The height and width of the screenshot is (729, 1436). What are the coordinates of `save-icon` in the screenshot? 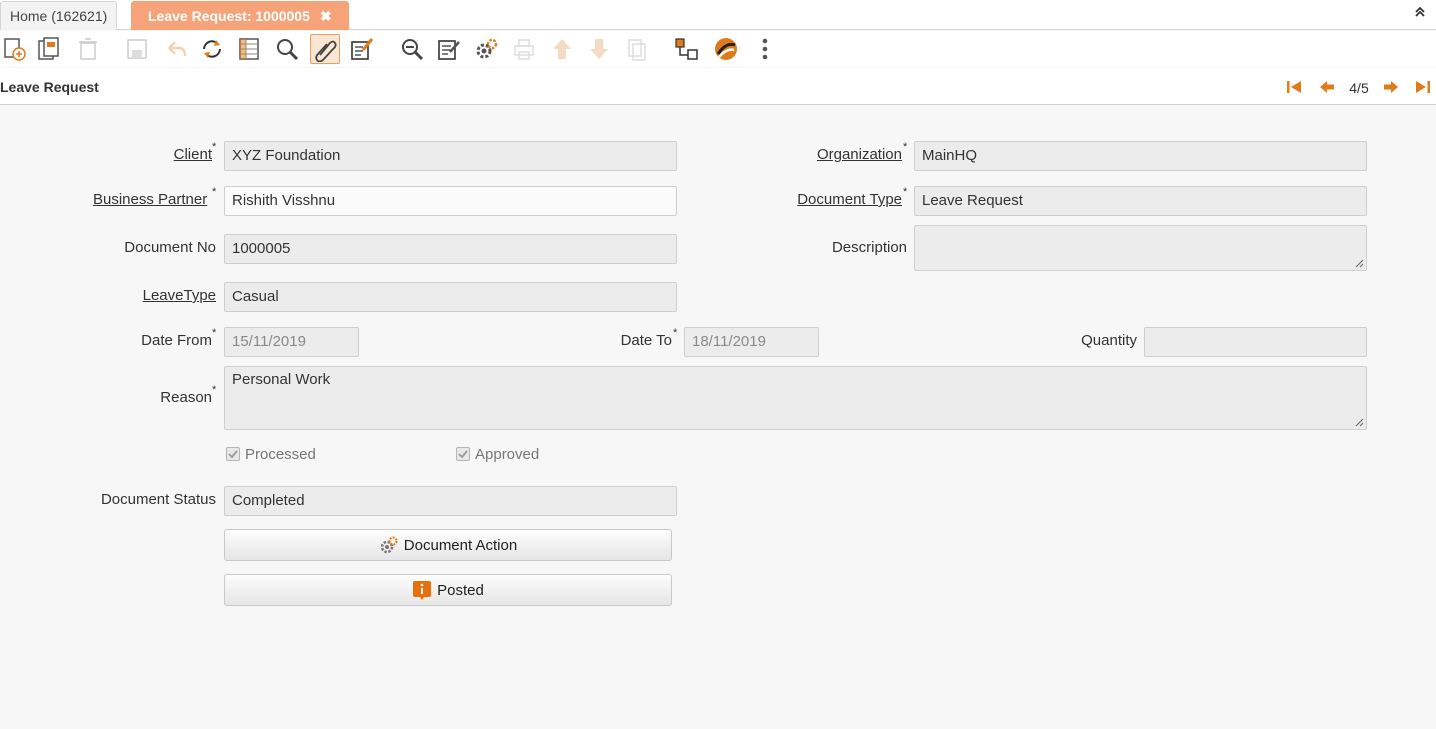 It's located at (137, 49).